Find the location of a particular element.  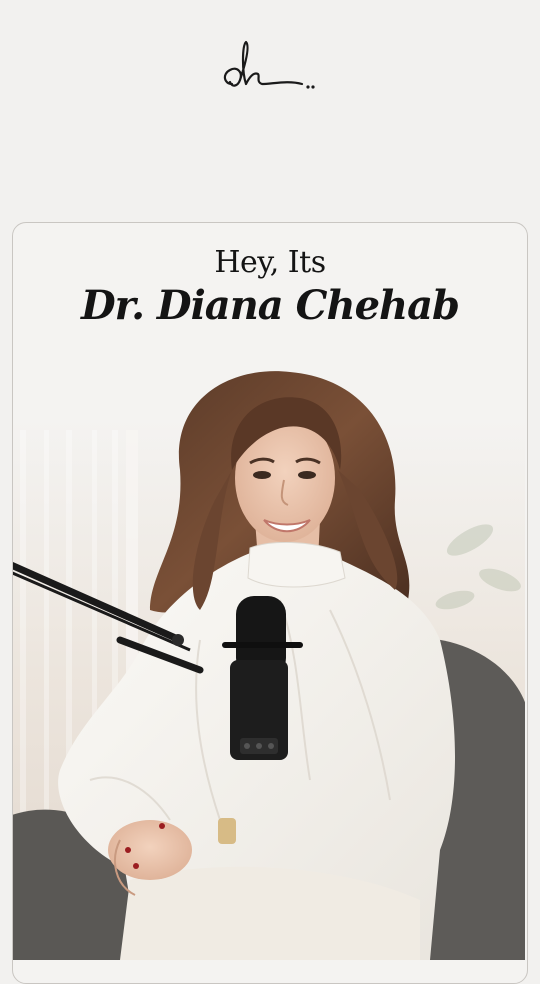

doctor-name: Dr. Diana Chehab is located at coordinates (270, 305).